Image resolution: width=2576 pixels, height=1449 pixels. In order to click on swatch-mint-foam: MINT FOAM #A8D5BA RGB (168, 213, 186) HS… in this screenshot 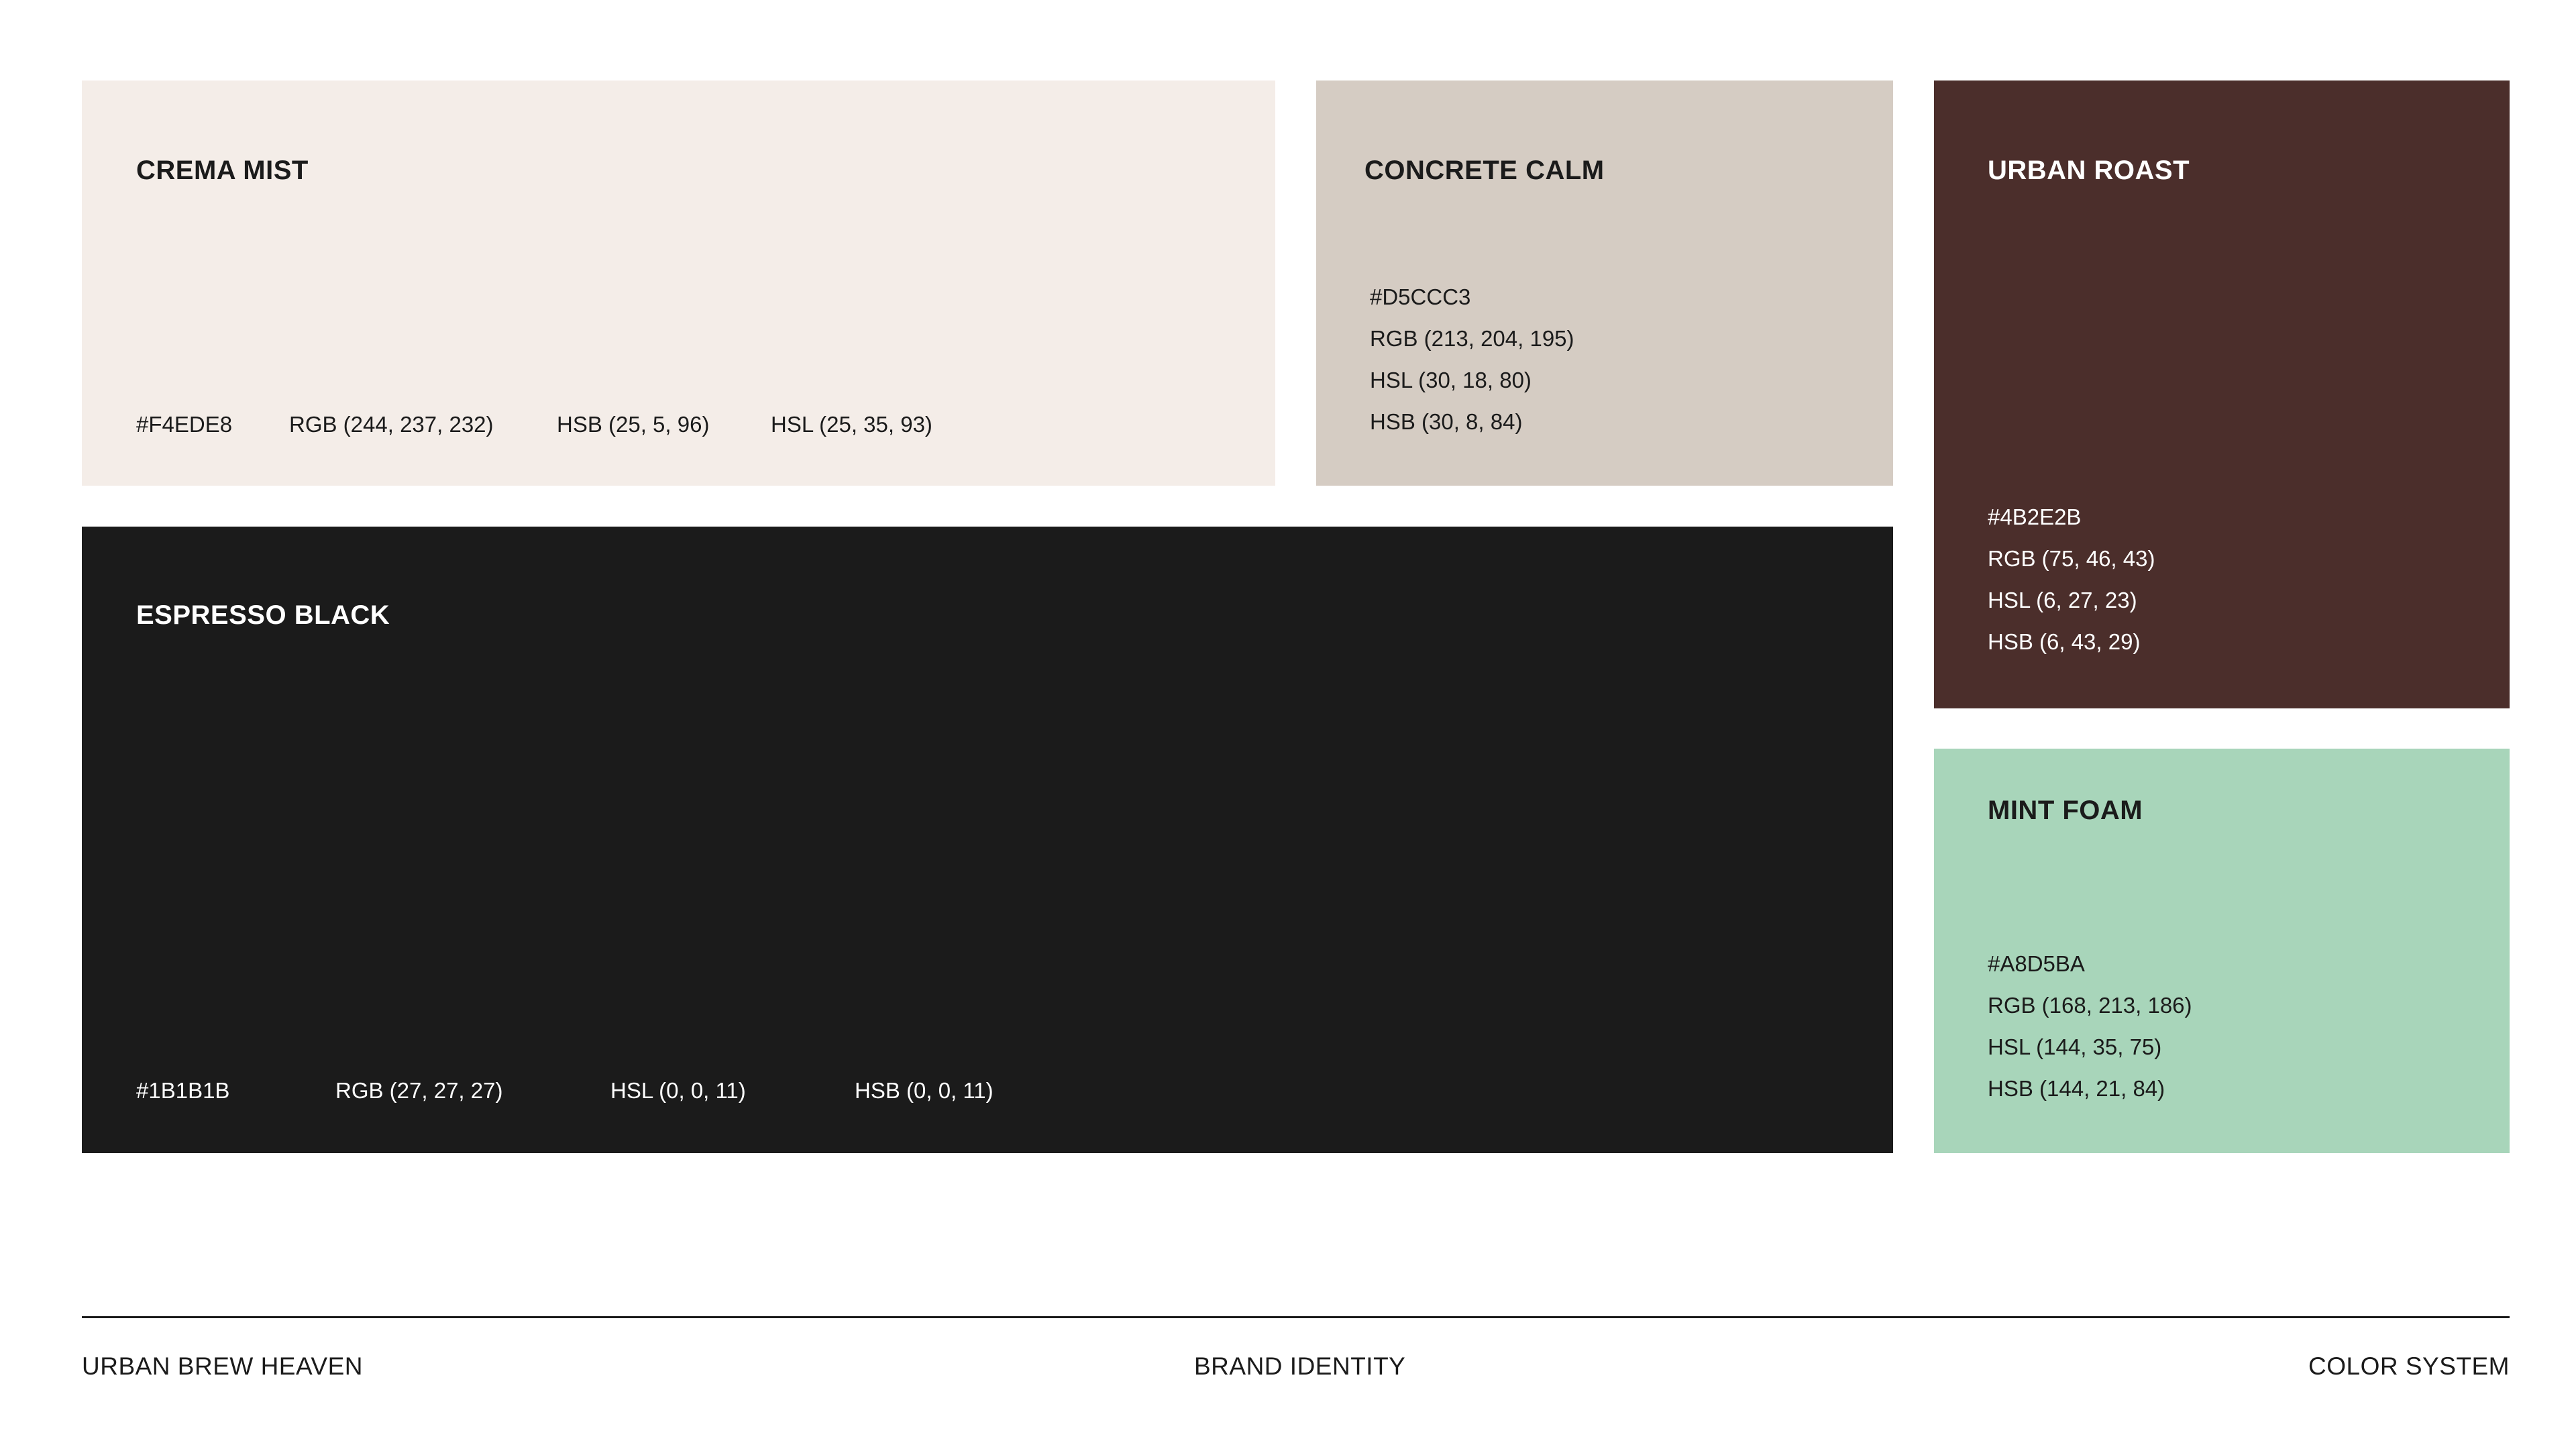, I will do `click(2222, 951)`.